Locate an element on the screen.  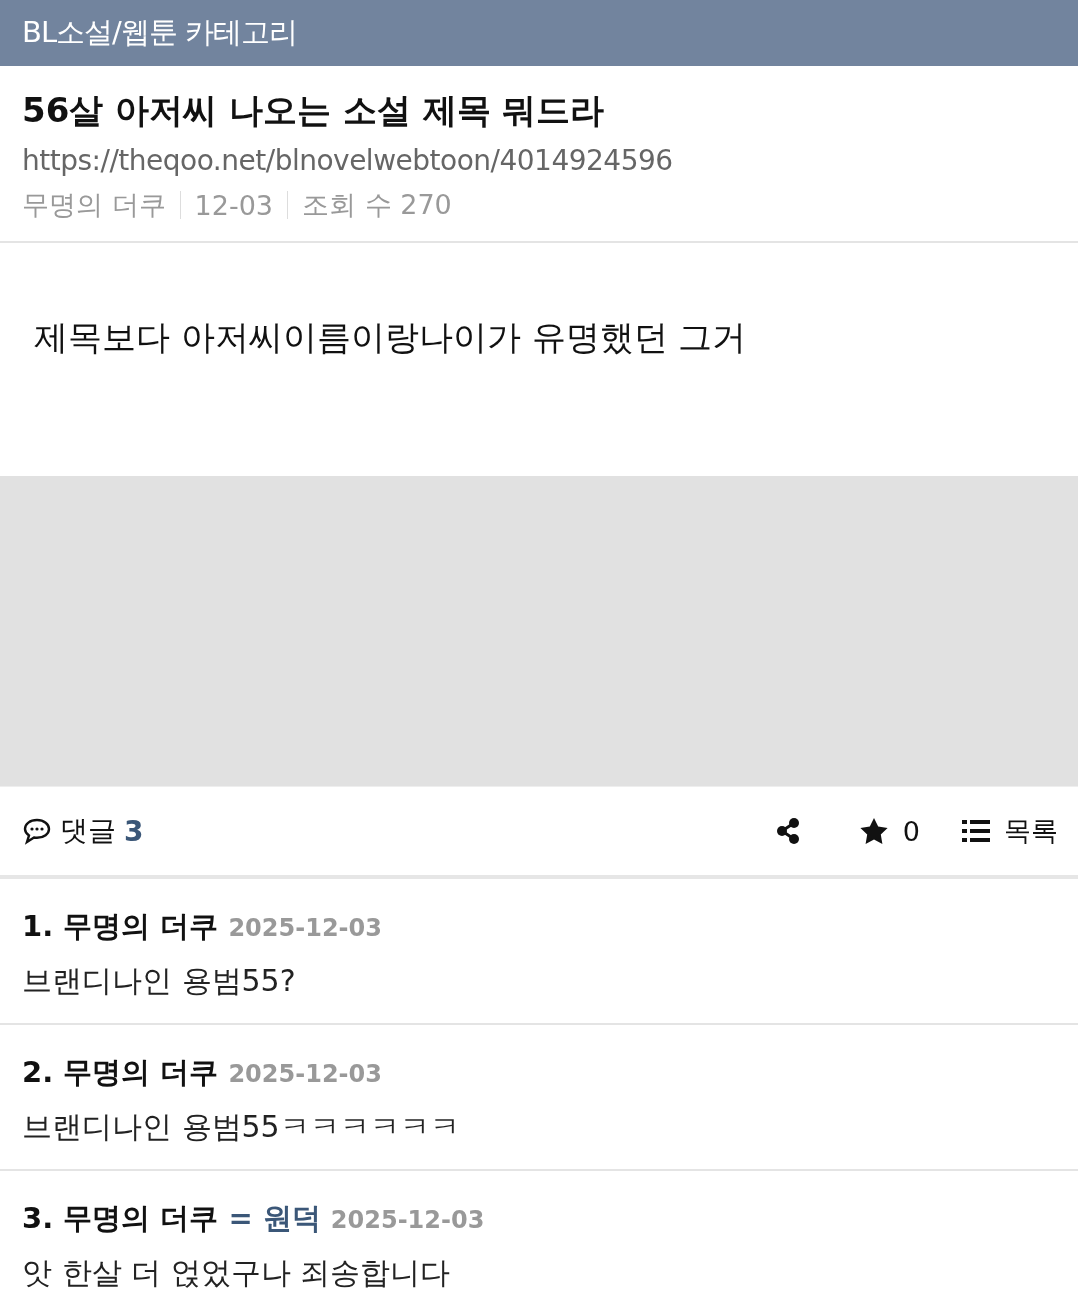
post-date: 12-03 is located at coordinates (234, 205).